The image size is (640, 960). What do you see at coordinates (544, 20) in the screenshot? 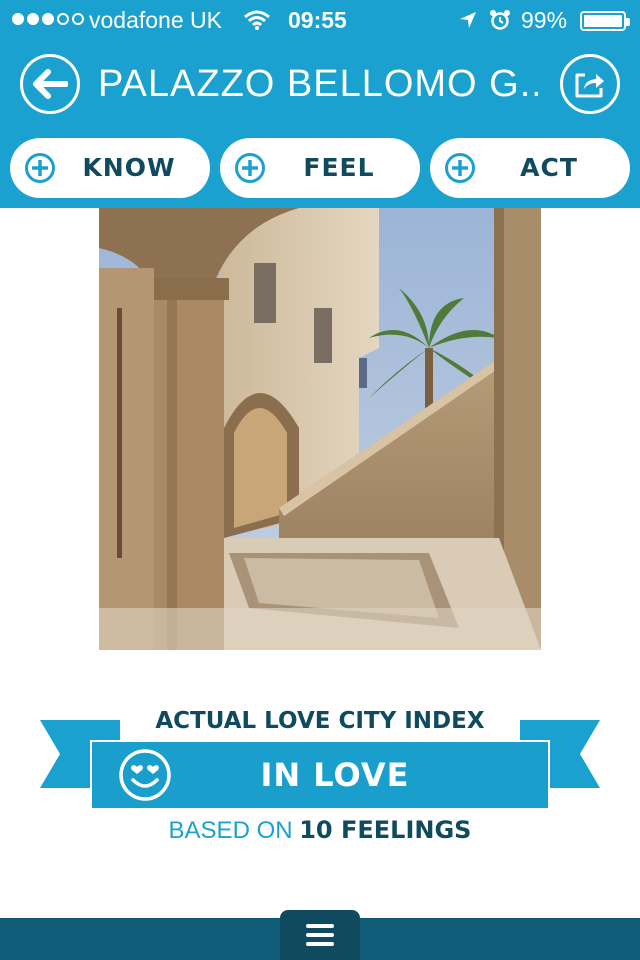
I see `battery-percentage: 99%` at bounding box center [544, 20].